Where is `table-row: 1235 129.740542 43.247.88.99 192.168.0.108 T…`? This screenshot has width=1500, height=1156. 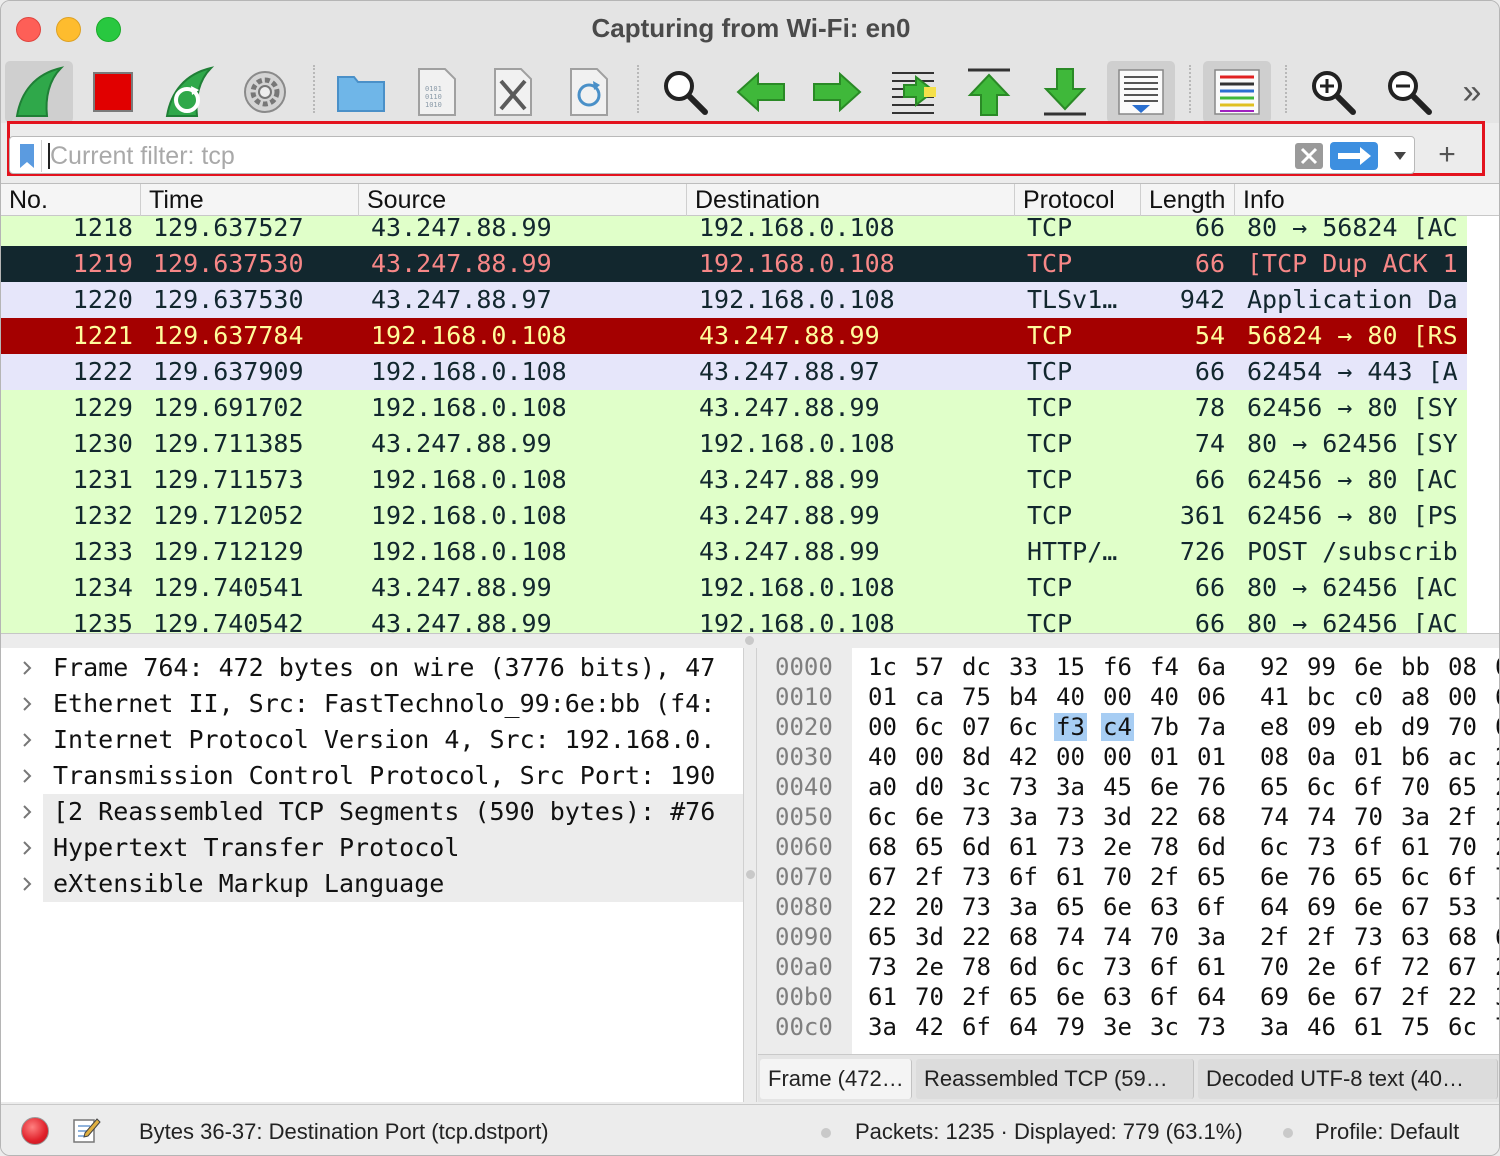 table-row: 1235 129.740542 43.247.88.99 192.168.0.108 T… is located at coordinates (734, 619).